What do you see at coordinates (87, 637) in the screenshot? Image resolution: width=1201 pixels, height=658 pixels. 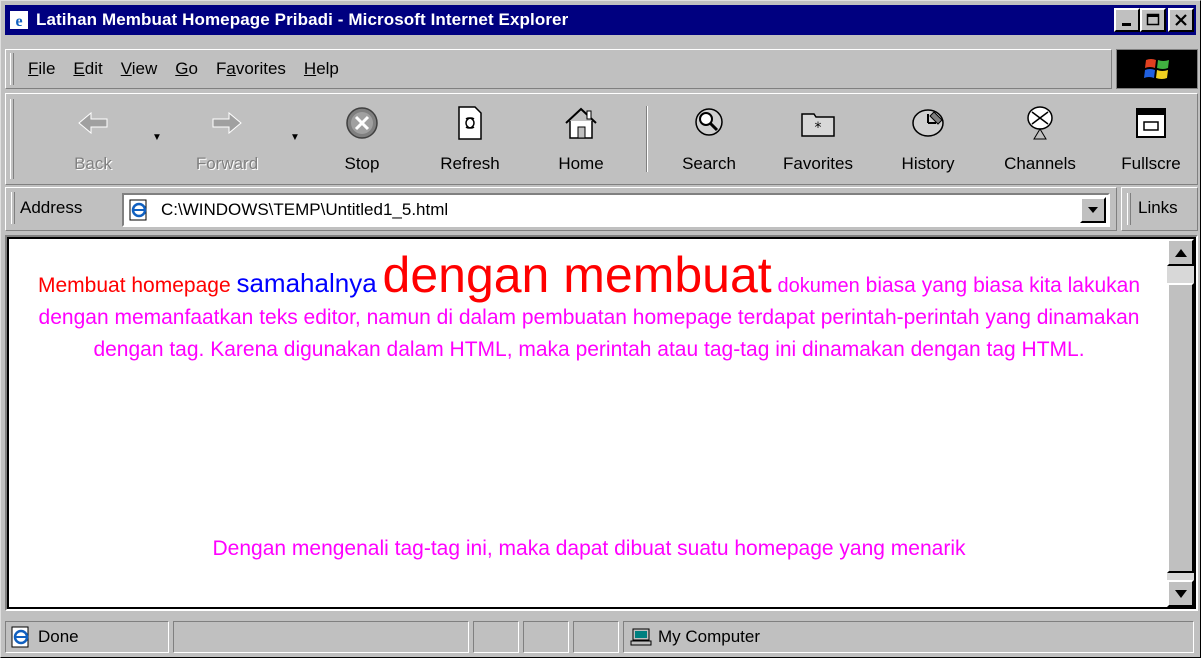 I see `status-text-panel: Done` at bounding box center [87, 637].